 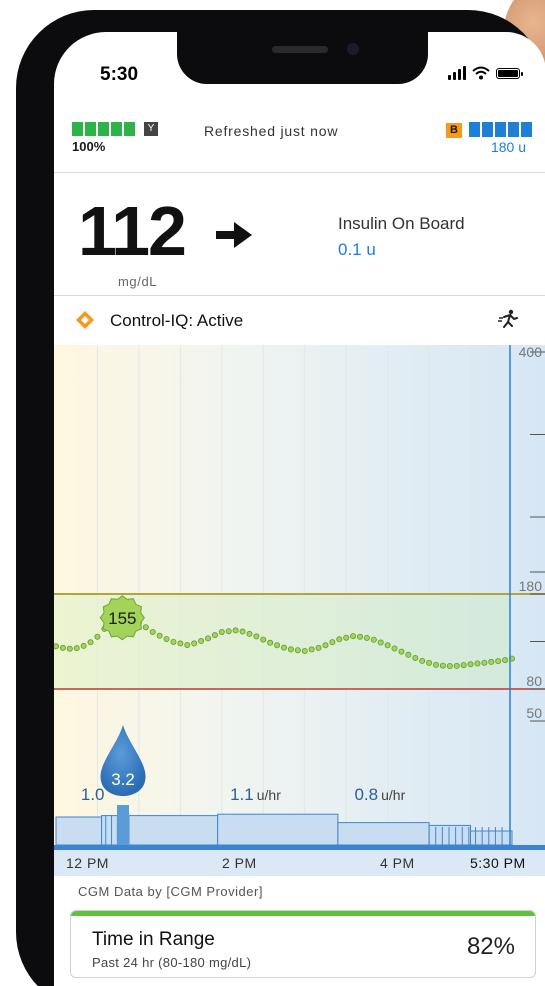 I want to click on phone-notch, so click(x=302, y=58).